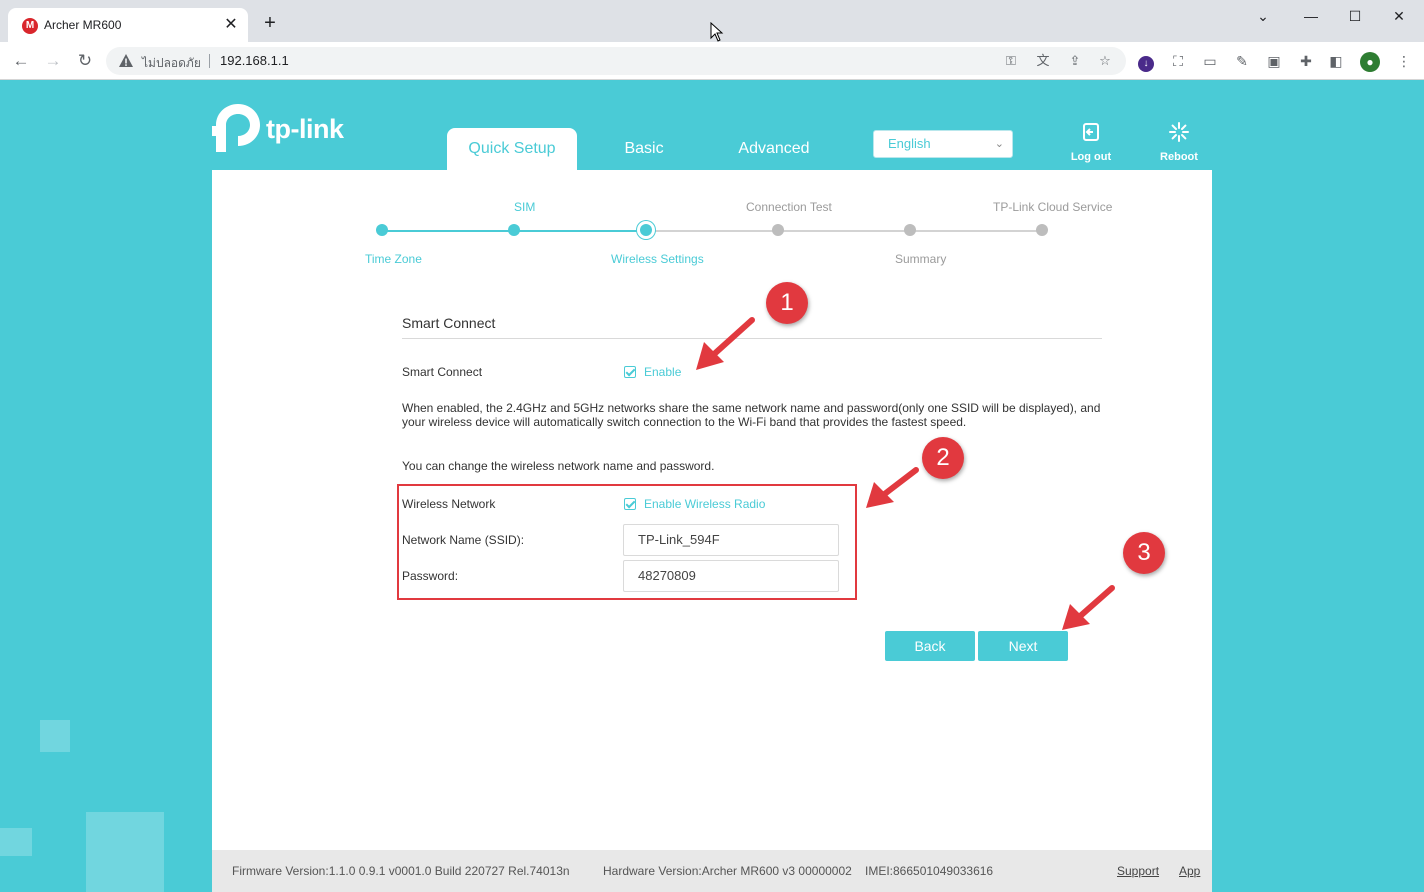 The height and width of the screenshot is (892, 1424). What do you see at coordinates (1210, 61) in the screenshot?
I see `cast-extension-icon: ▭` at bounding box center [1210, 61].